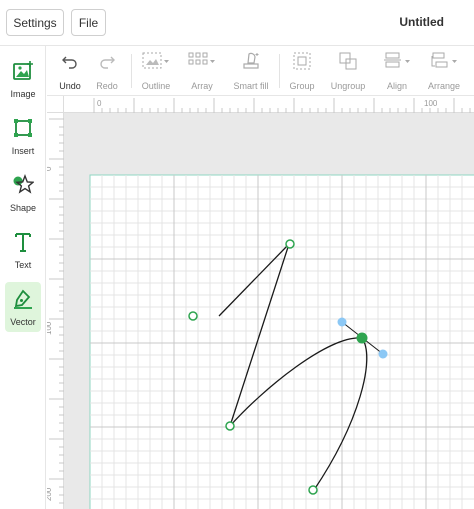 The width and height of the screenshot is (474, 509). Describe the element at coordinates (23, 151) in the screenshot. I see `tool-insert-label: Insert` at that location.